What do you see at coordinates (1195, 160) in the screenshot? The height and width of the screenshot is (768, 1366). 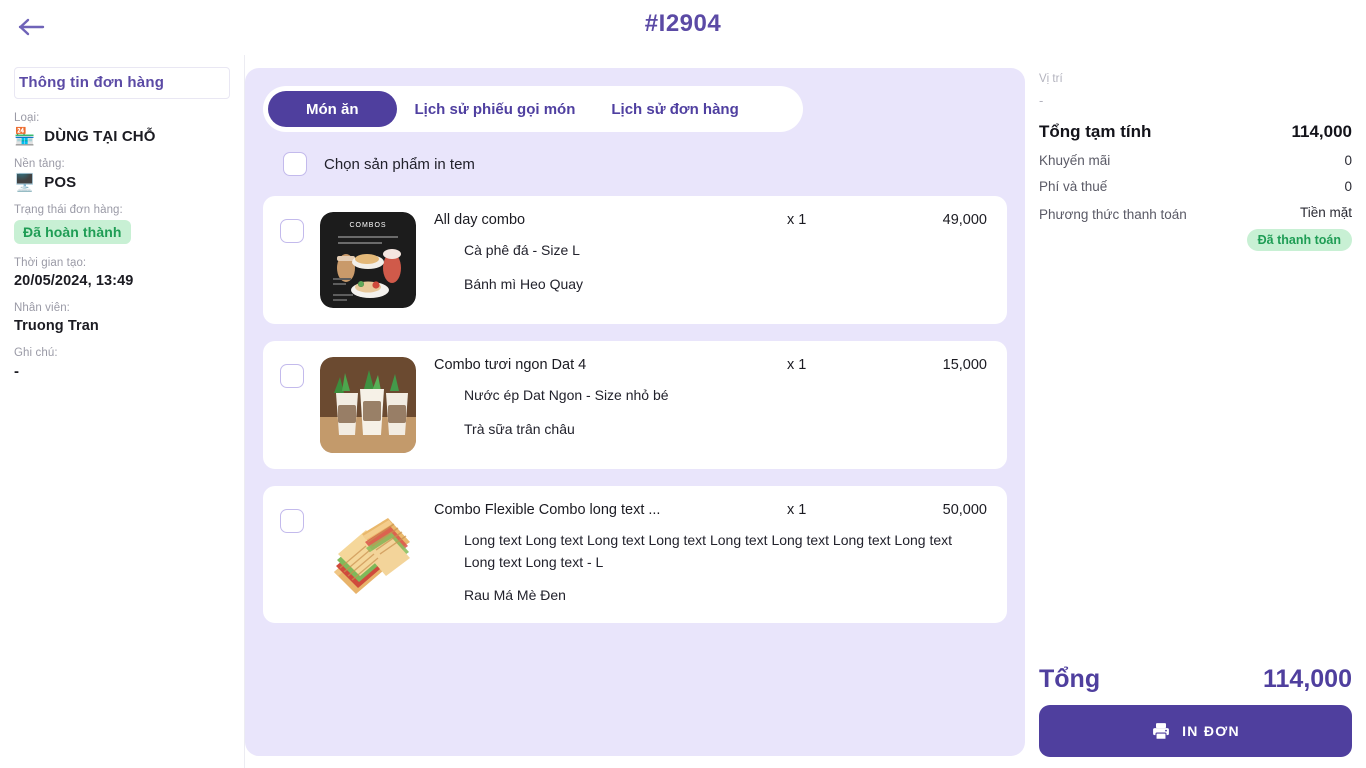 I see `discount-row: Khuyến mãi 0` at bounding box center [1195, 160].